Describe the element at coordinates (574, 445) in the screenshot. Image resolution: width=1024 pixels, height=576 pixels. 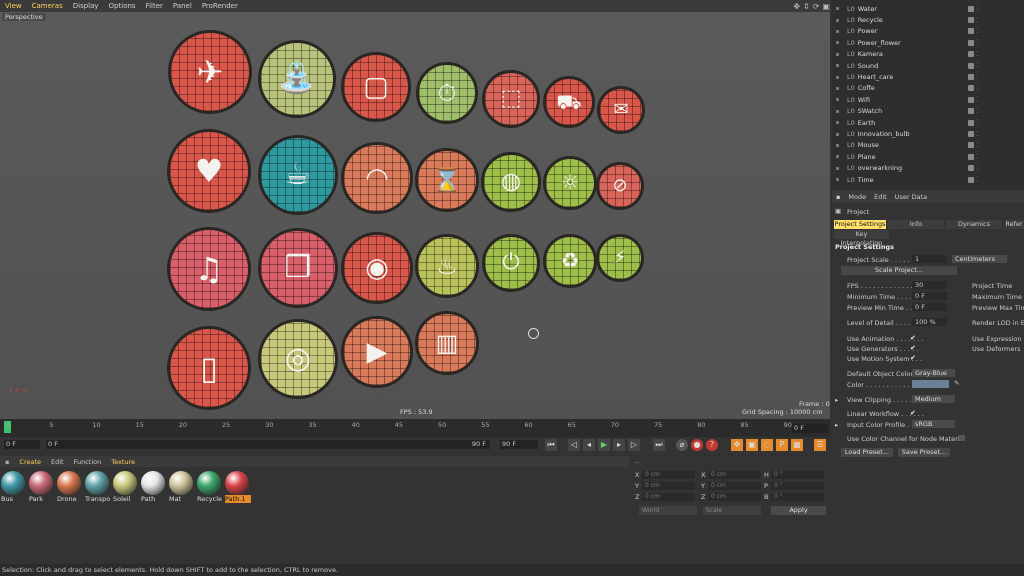
I see `prev-key-icon: ◁` at that location.